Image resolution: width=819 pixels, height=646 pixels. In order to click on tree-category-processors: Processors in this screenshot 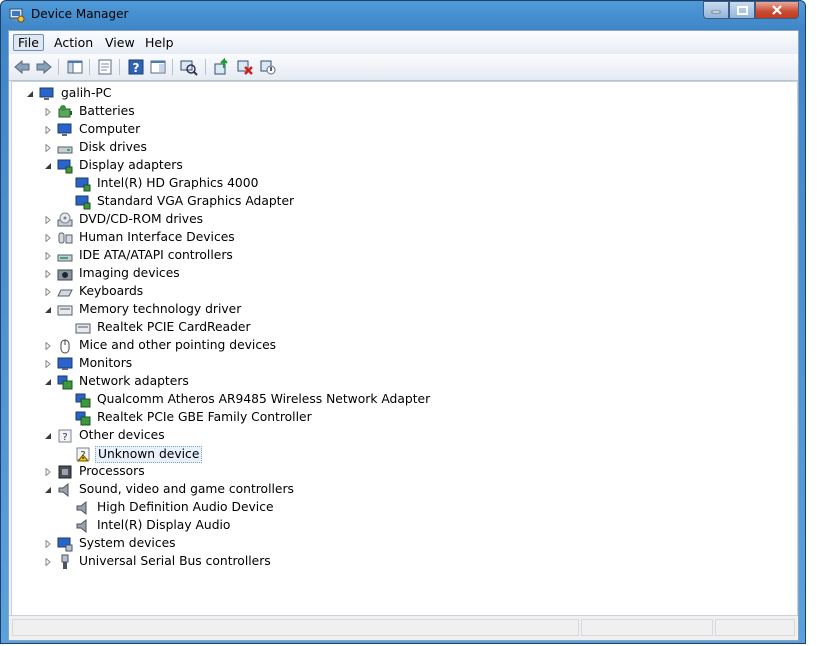, I will do `click(402, 472)`.